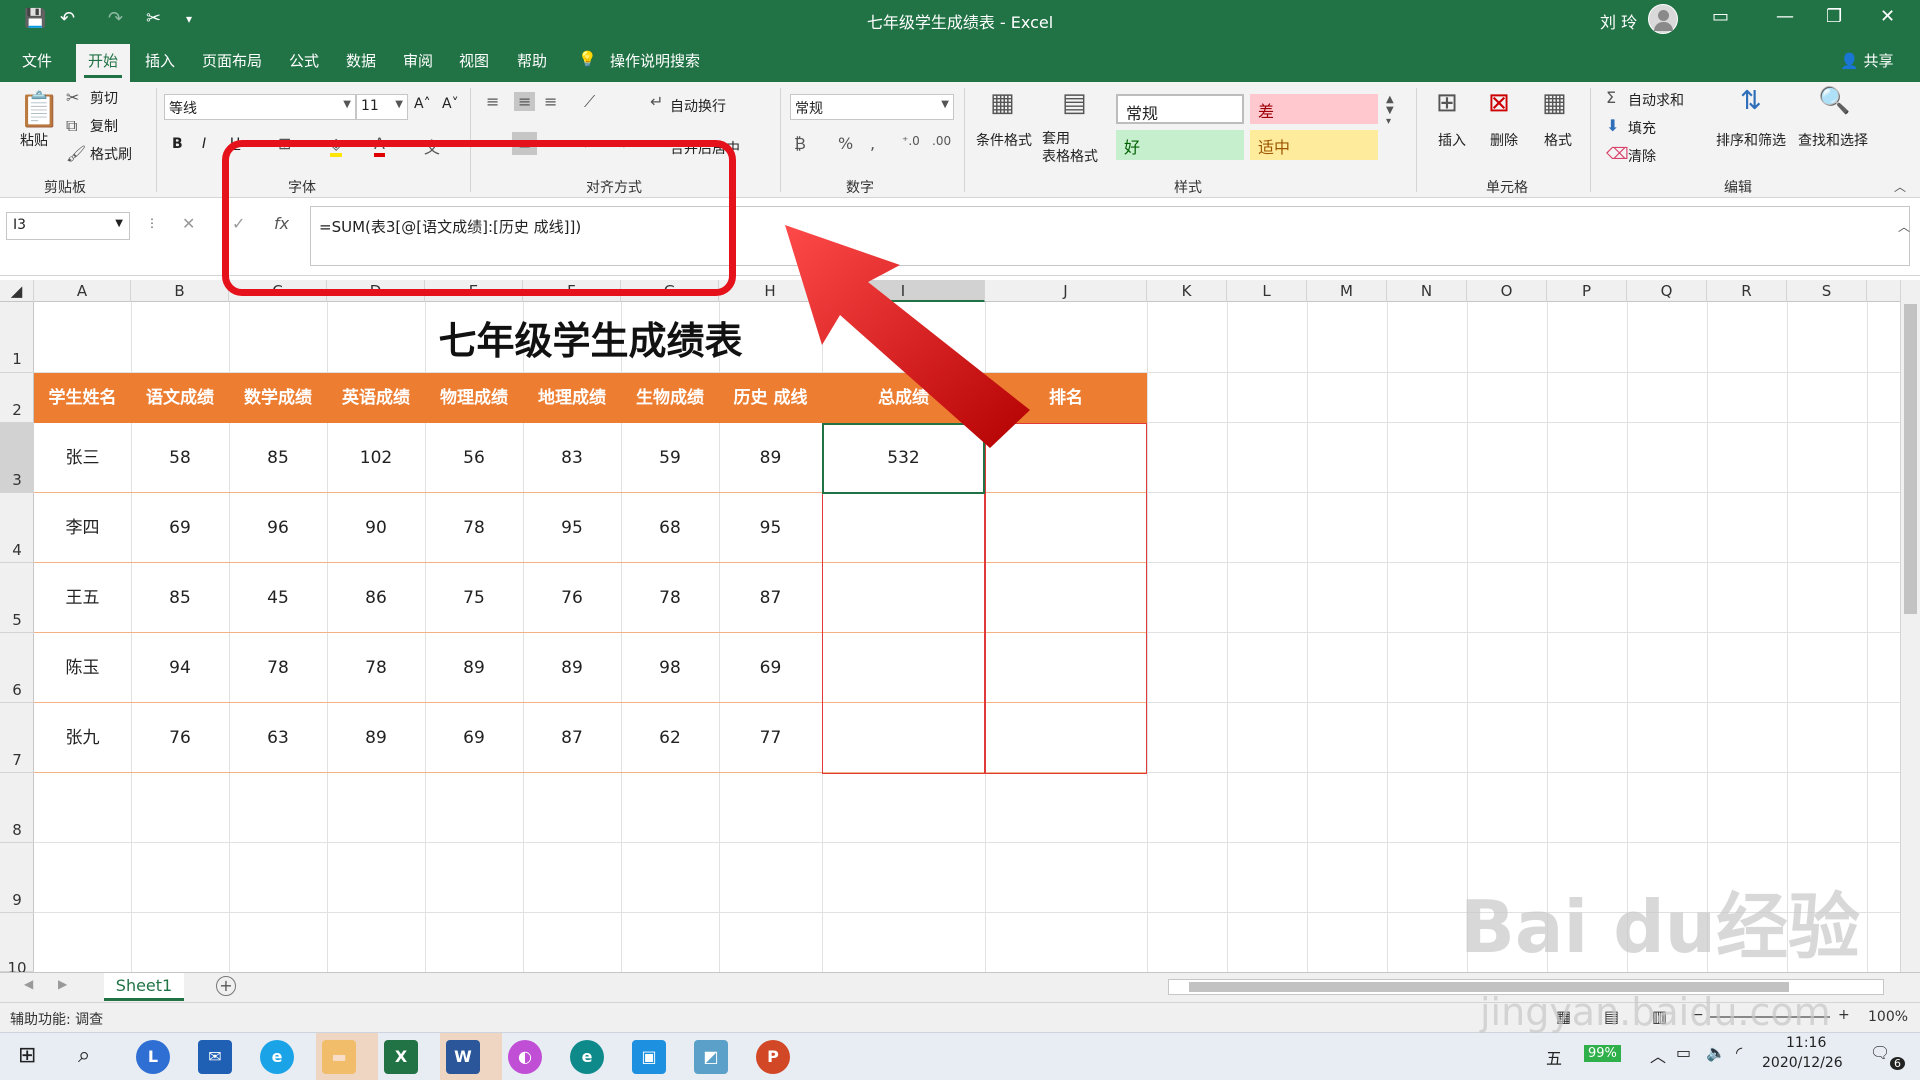 The width and height of the screenshot is (1920, 1080). Describe the element at coordinates (1900, 186) in the screenshot. I see `collapse-ribbon-icon: ︿` at that location.